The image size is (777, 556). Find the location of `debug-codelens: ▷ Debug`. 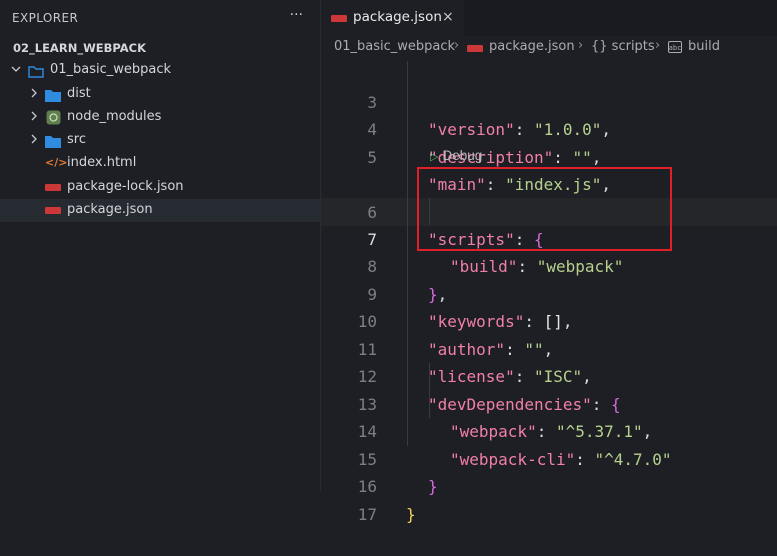

debug-codelens: ▷ Debug is located at coordinates (456, 155).